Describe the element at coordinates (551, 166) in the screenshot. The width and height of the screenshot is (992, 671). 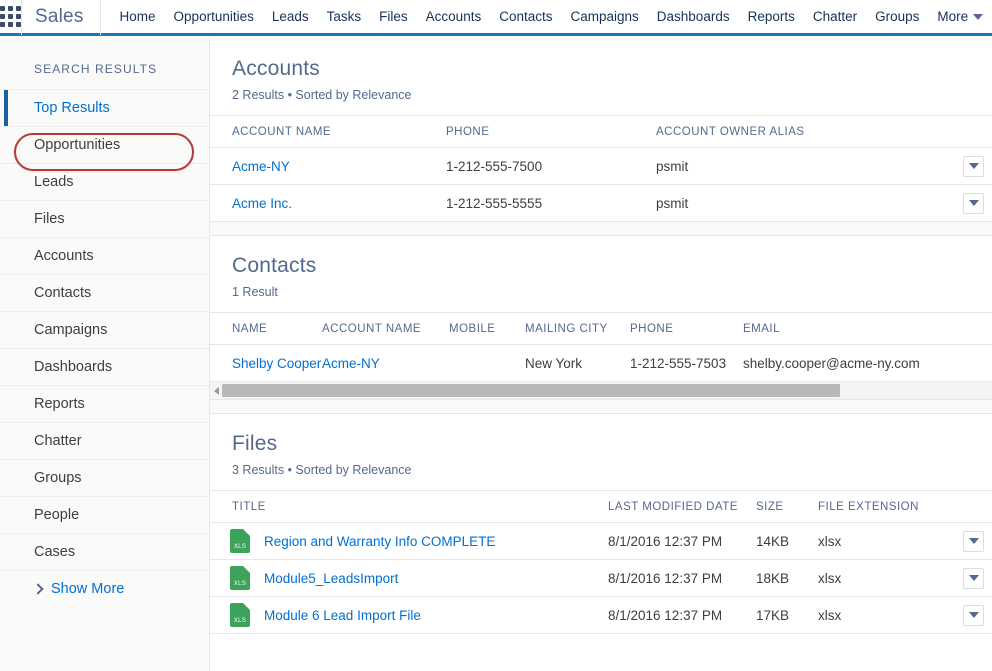
I see `account-phone: 1-212-555-7500` at that location.